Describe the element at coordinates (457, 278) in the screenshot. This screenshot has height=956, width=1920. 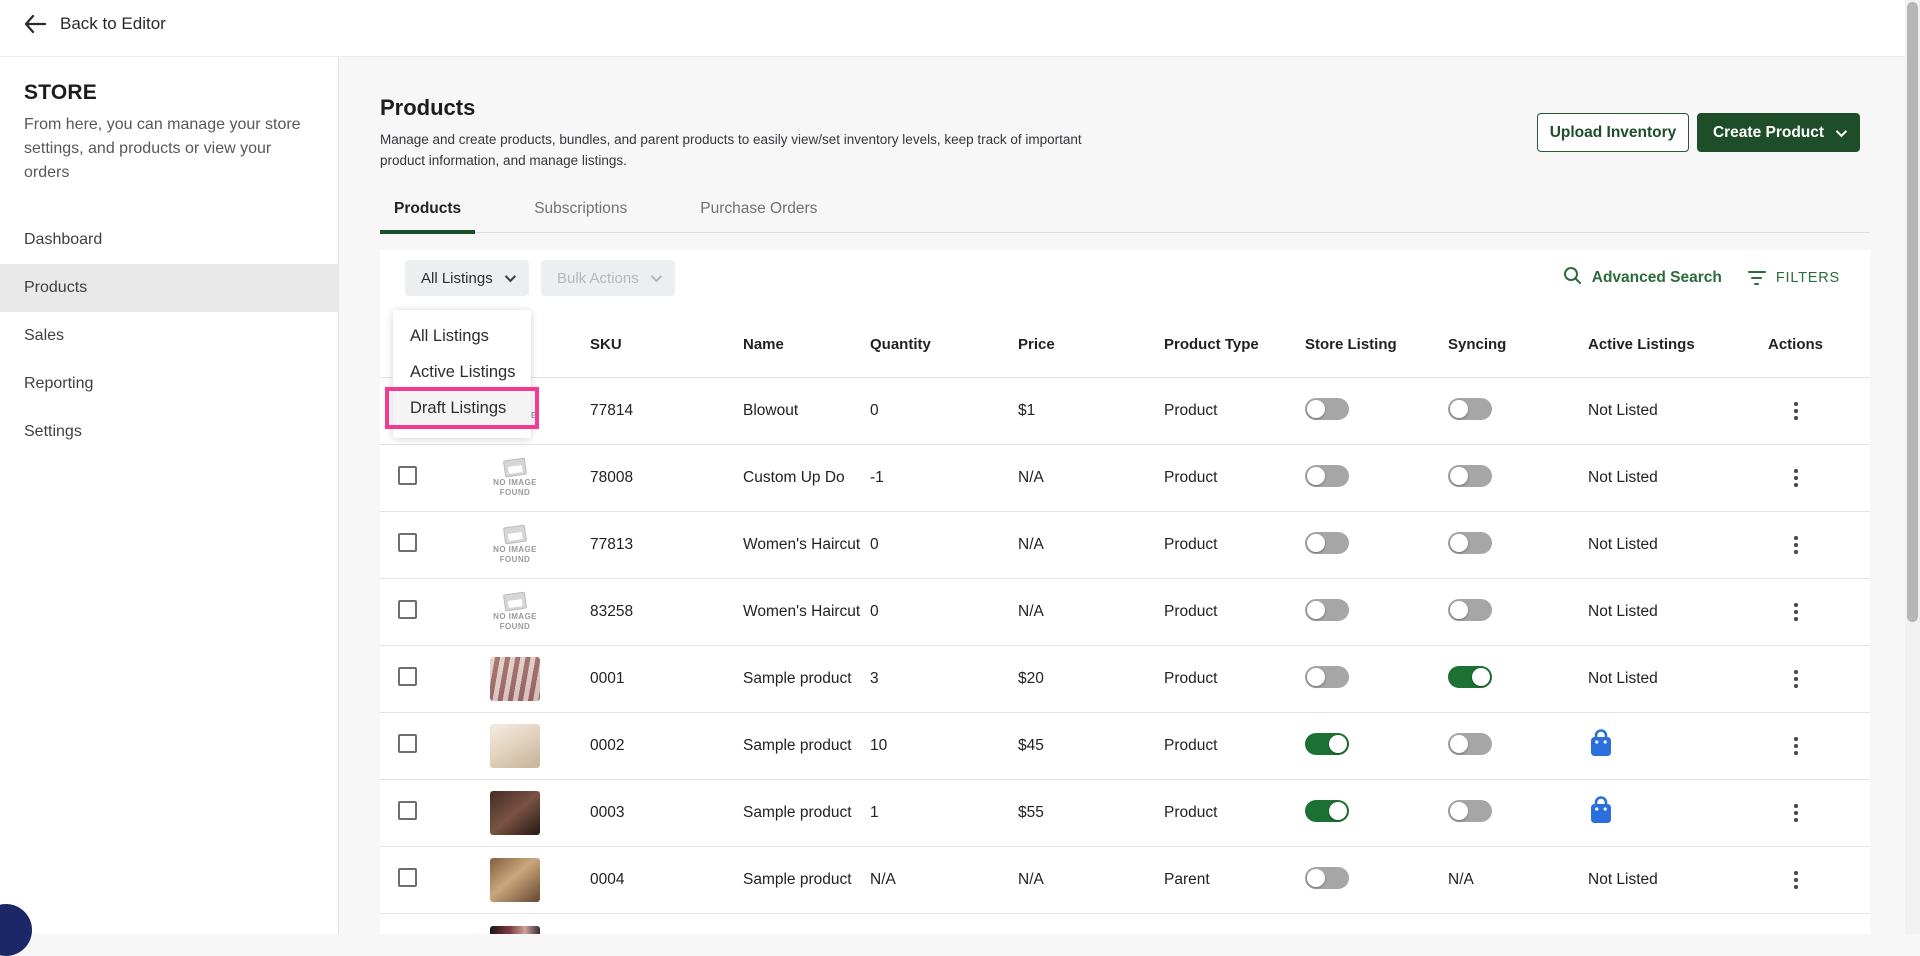
I see `listings-filter-label: All Listings` at that location.